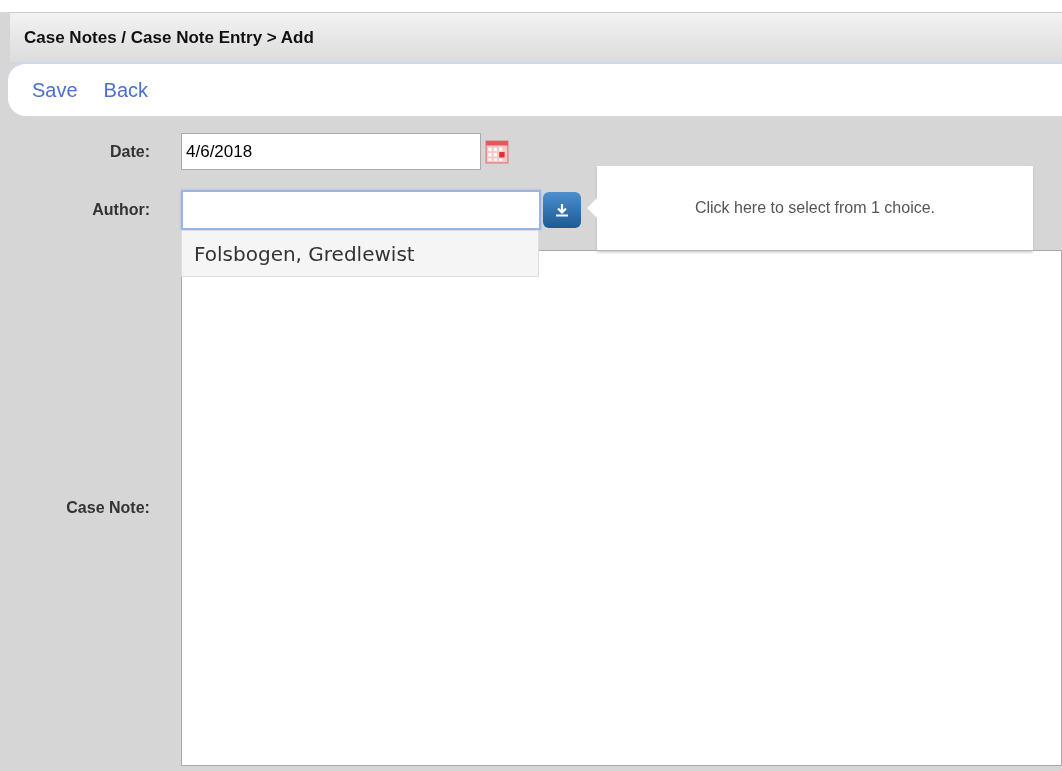  What do you see at coordinates (126, 90) in the screenshot?
I see `toolbar-link: Back` at bounding box center [126, 90].